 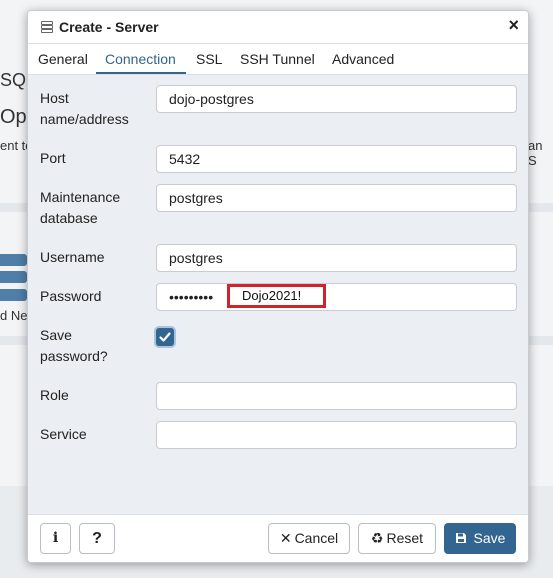 I want to click on help-button: ?, so click(x=97, y=538).